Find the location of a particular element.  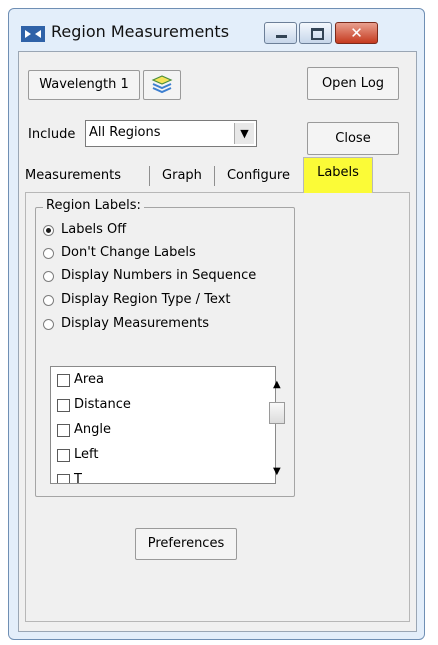

stack-button is located at coordinates (162, 85).